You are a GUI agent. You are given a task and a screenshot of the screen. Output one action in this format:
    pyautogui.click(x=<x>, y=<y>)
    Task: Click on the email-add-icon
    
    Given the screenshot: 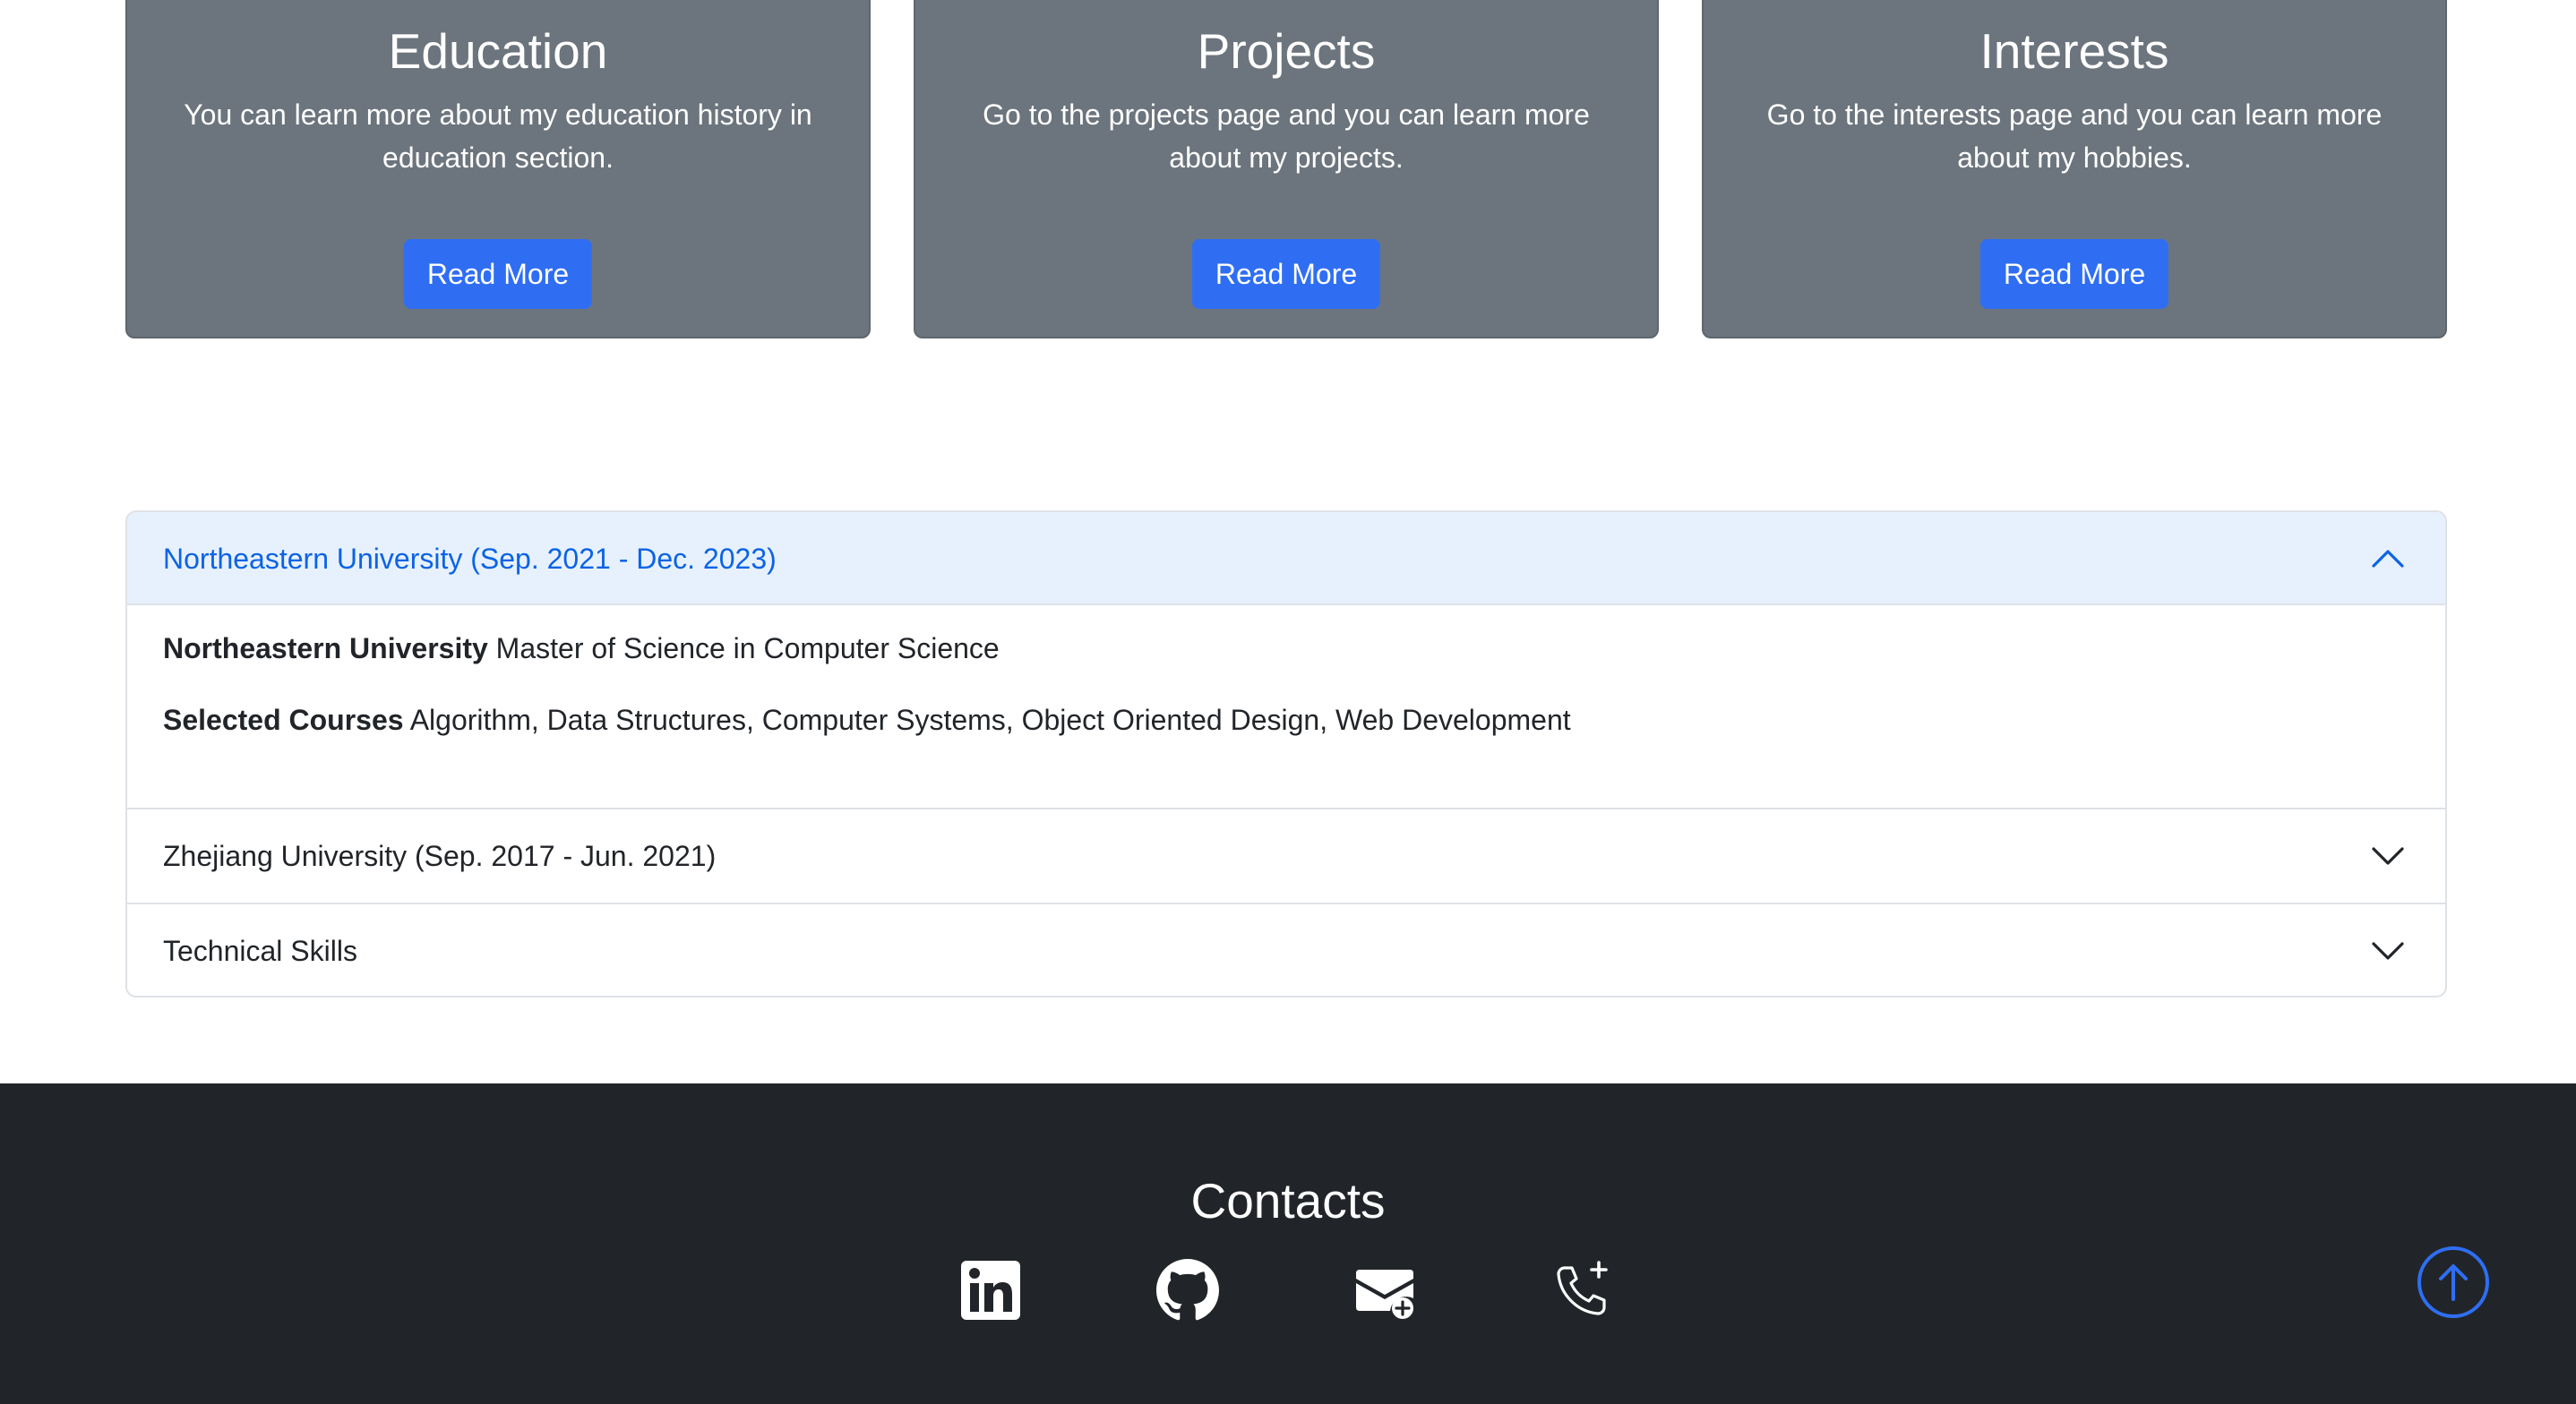 What is the action you would take?
    pyautogui.click(x=1384, y=1290)
    